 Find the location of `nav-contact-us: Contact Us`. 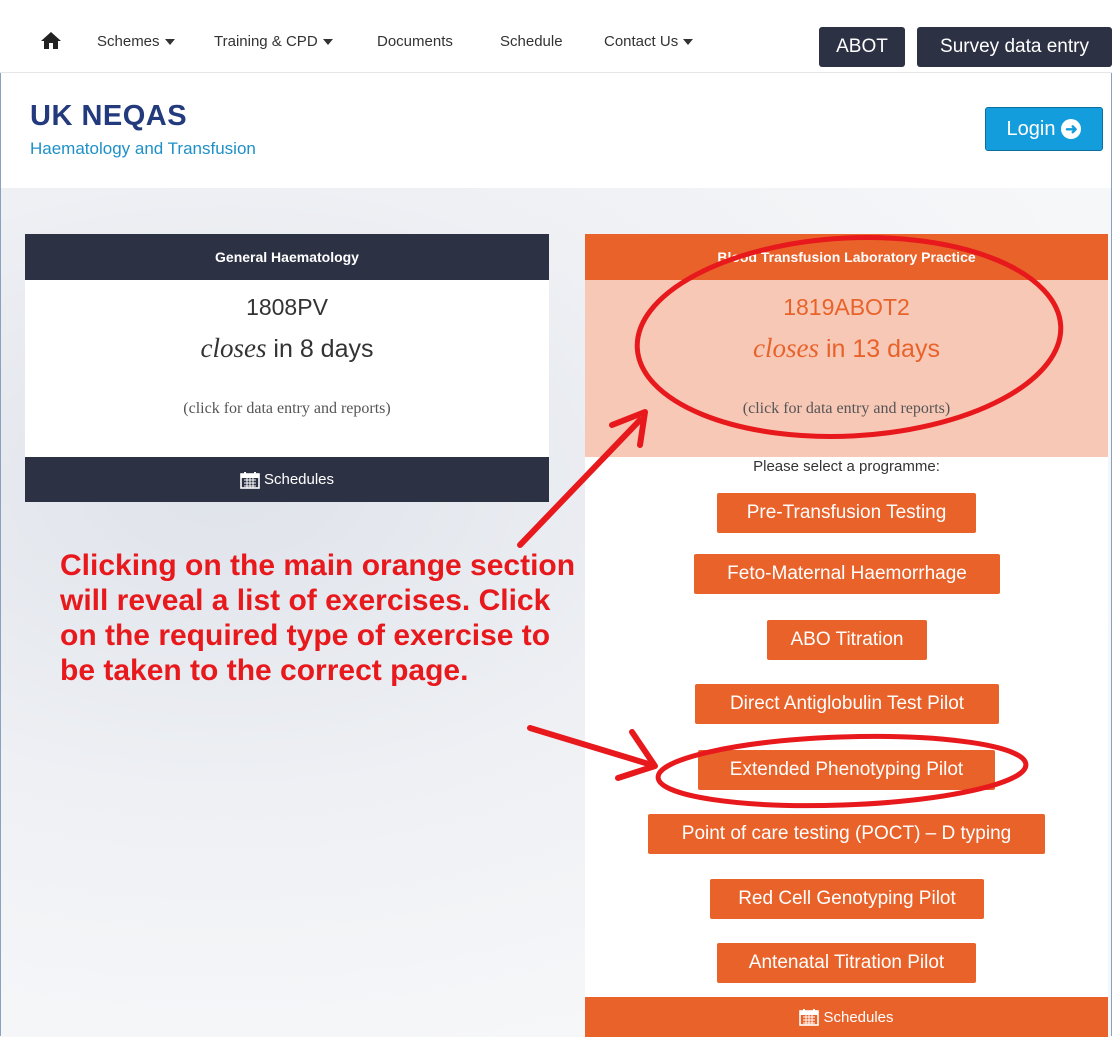

nav-contact-us: Contact Us is located at coordinates (649, 41).